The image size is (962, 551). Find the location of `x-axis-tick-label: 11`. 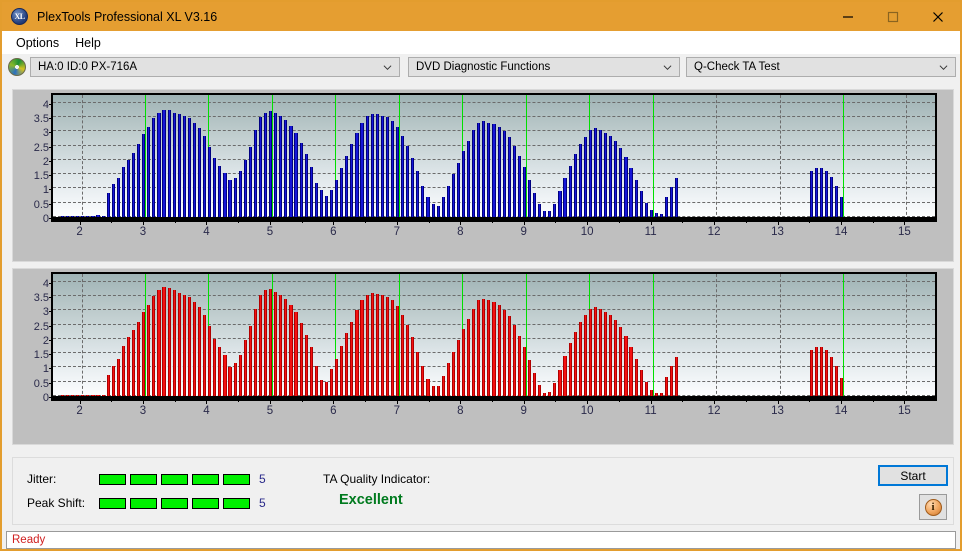

x-axis-tick-label: 11 is located at coordinates (650, 411).